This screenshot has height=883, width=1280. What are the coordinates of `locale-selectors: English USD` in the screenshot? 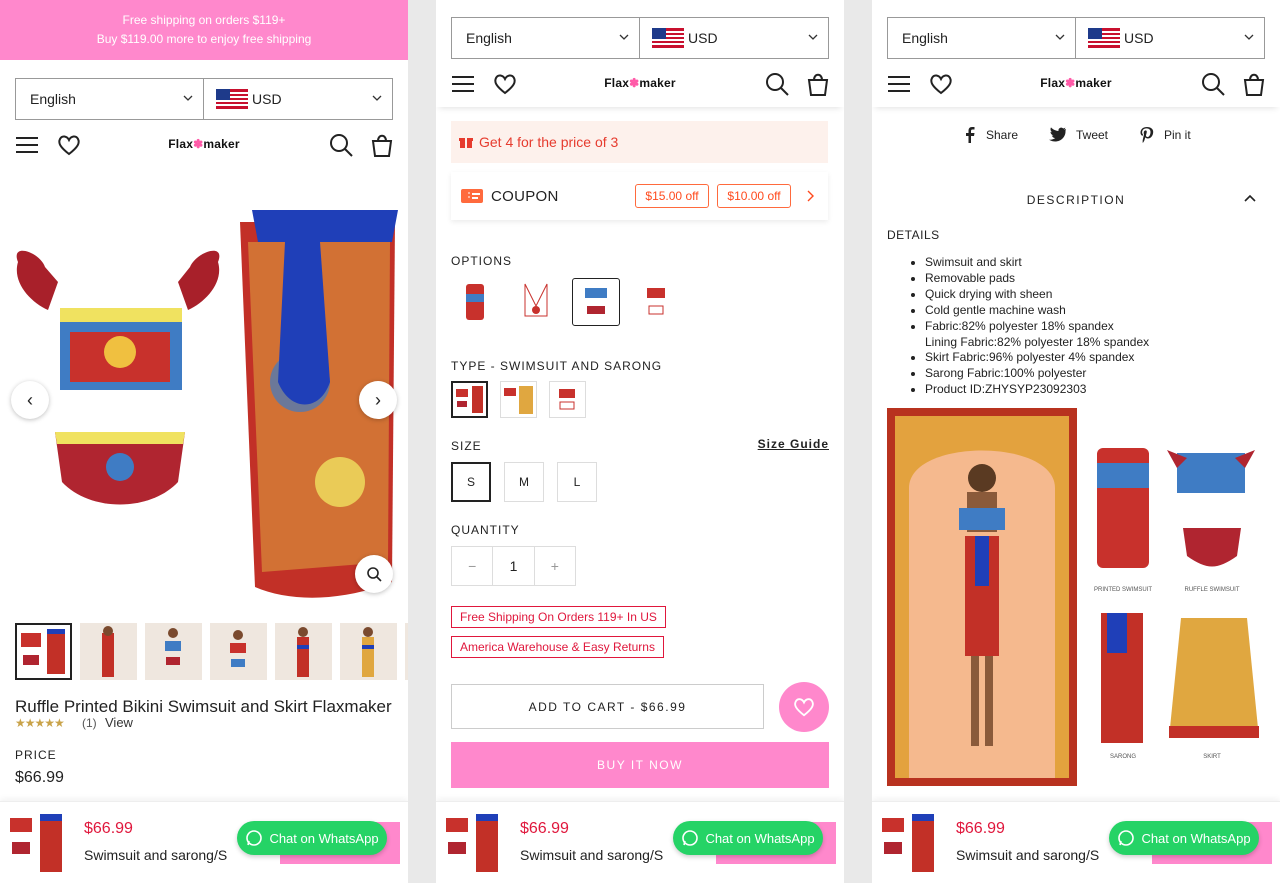 It's located at (1076, 38).